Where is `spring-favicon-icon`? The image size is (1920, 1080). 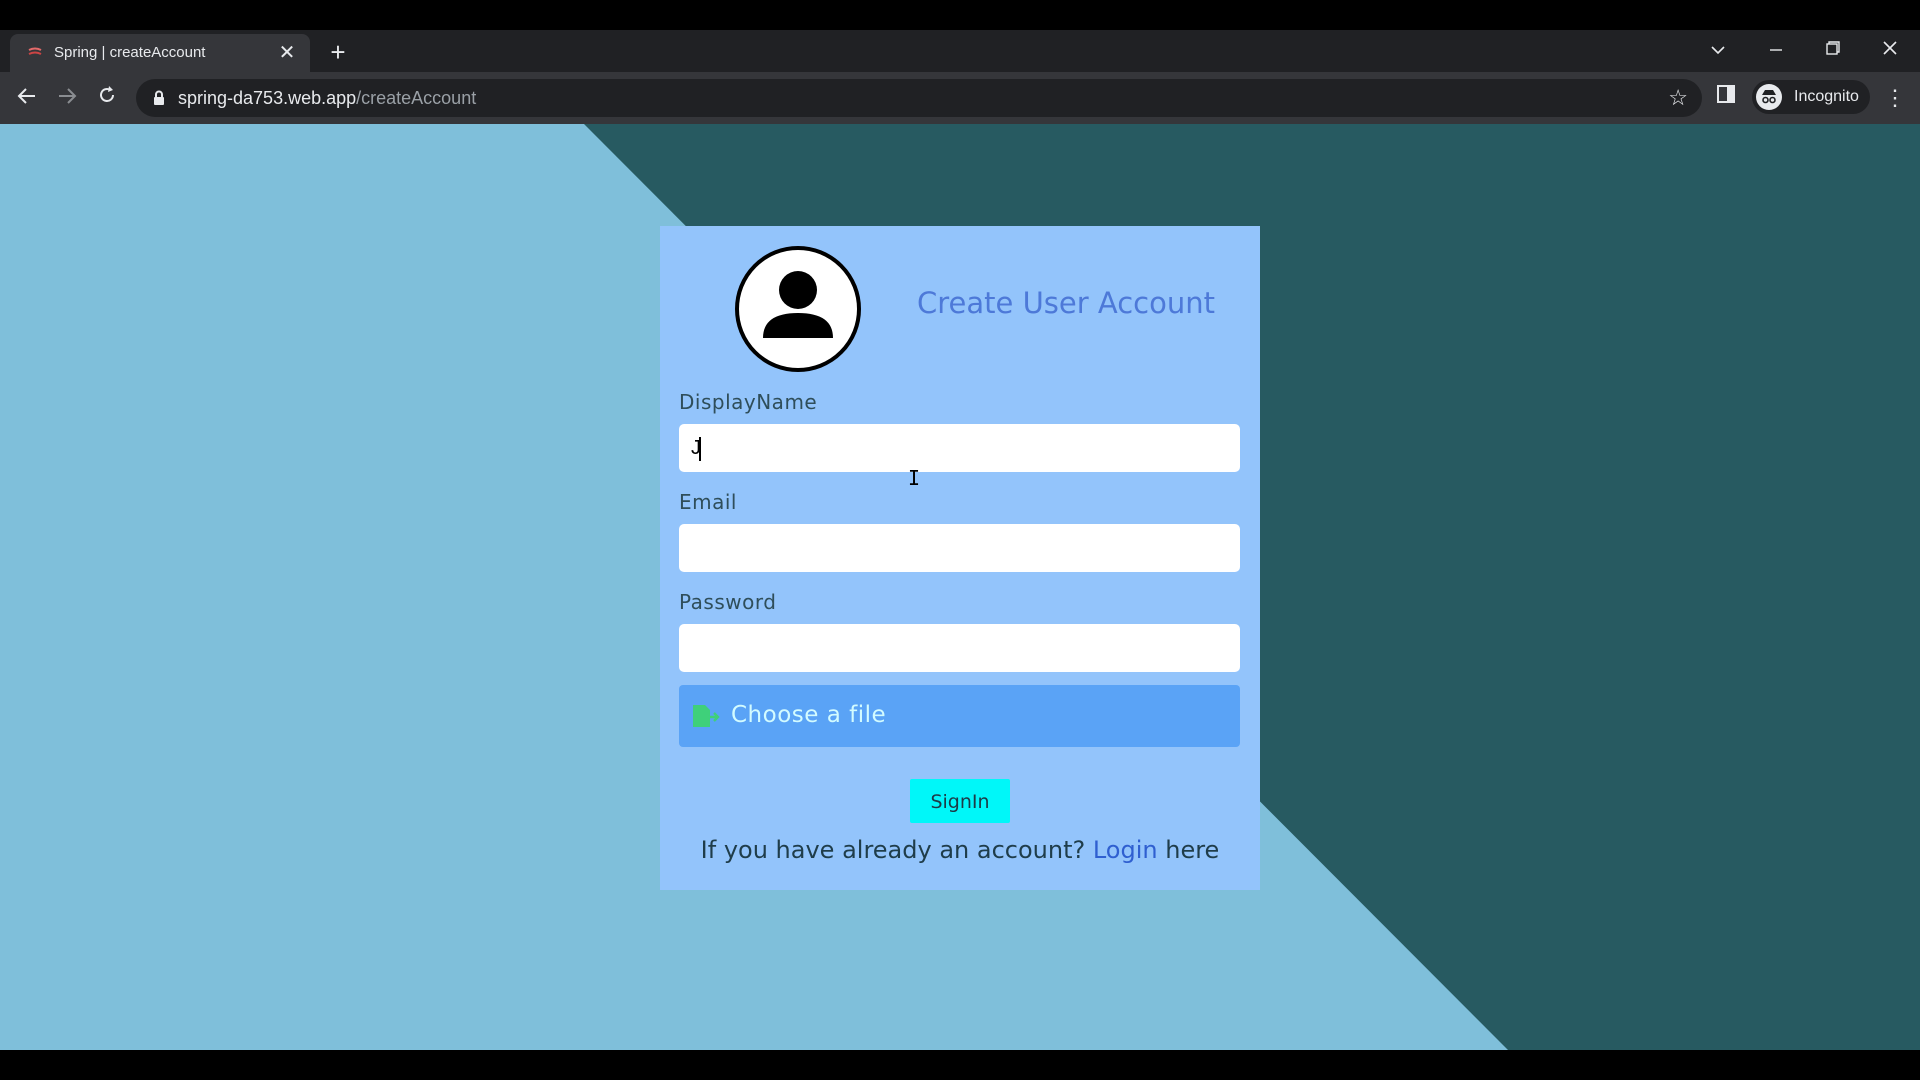 spring-favicon-icon is located at coordinates (35, 51).